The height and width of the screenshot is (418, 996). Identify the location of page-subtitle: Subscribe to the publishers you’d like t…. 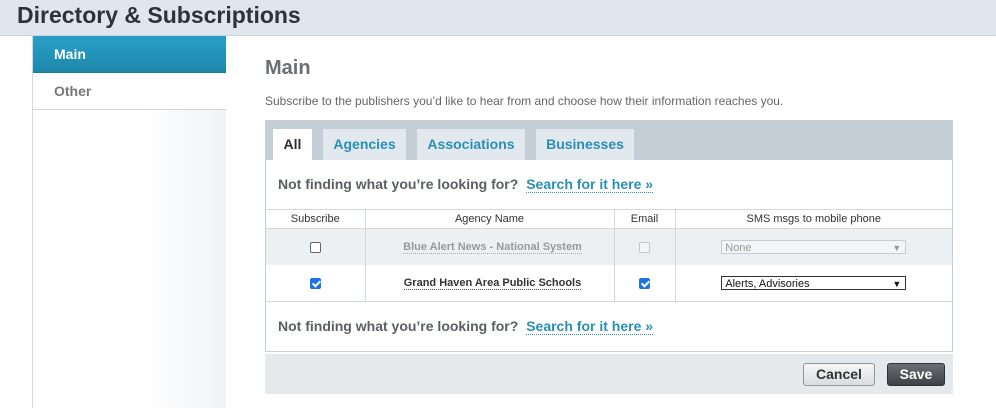
(524, 101).